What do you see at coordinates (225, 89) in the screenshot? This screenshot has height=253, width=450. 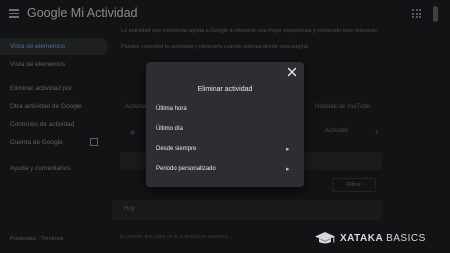 I see `dialog-title: Eliminar actividad` at bounding box center [225, 89].